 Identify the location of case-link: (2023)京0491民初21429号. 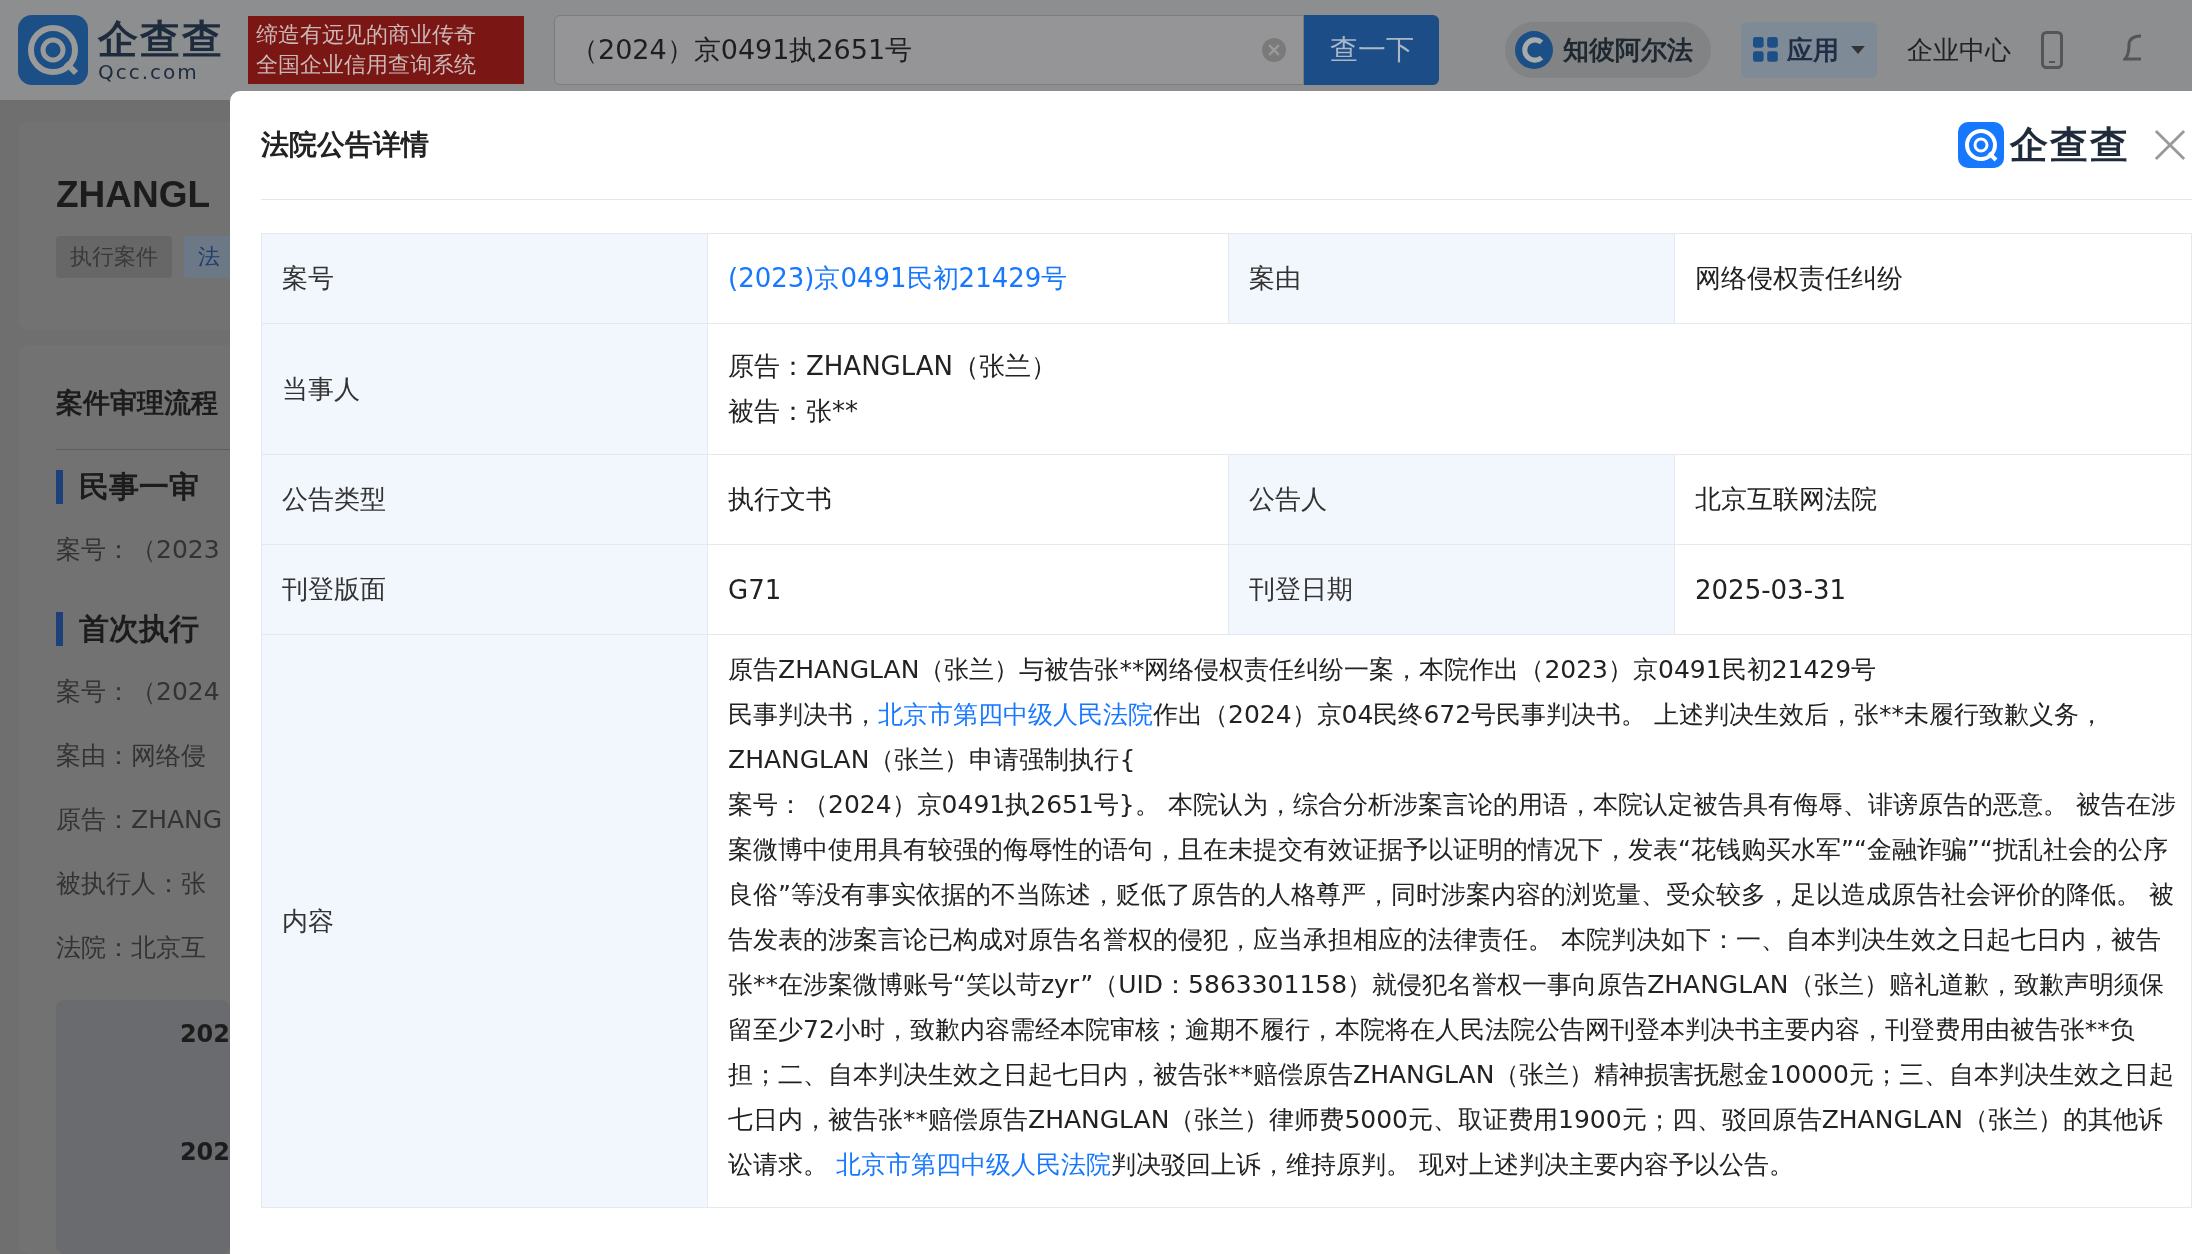
(898, 278).